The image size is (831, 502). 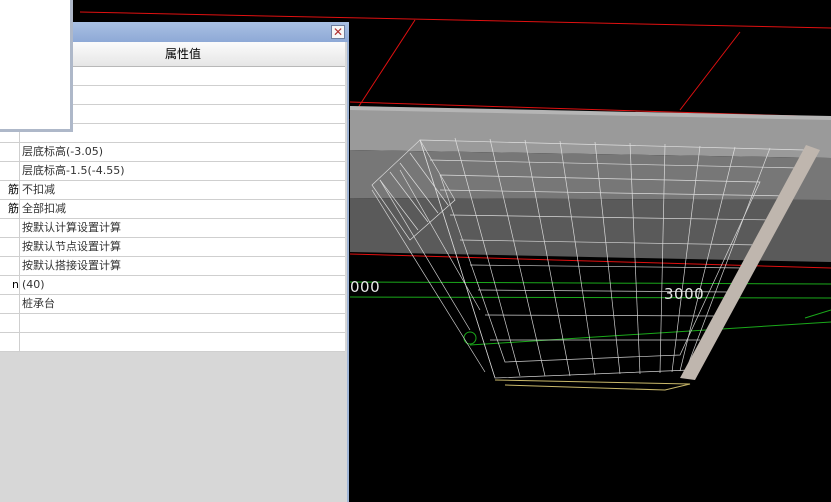 What do you see at coordinates (182, 285) in the screenshot?
I see `property-value: (40)` at bounding box center [182, 285].